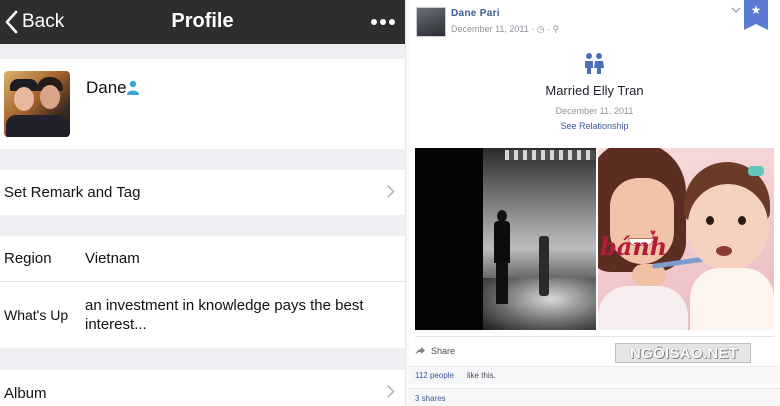  I want to click on share-label: Share, so click(443, 351).